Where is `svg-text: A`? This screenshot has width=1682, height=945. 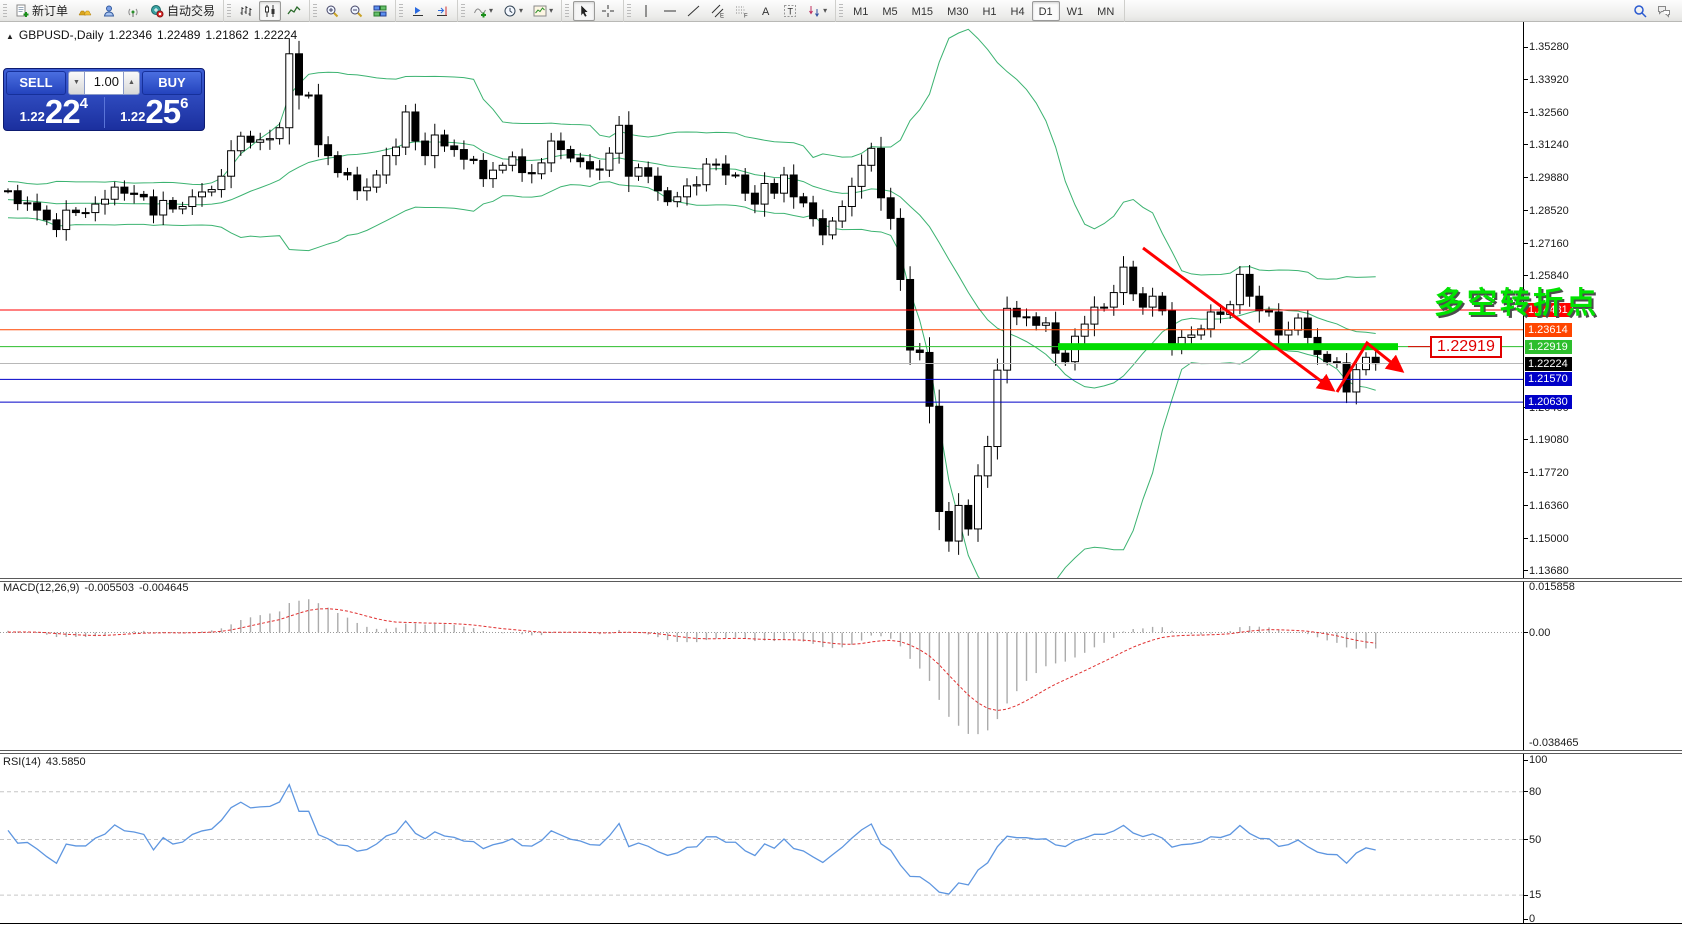
svg-text: A is located at coordinates (766, 12).